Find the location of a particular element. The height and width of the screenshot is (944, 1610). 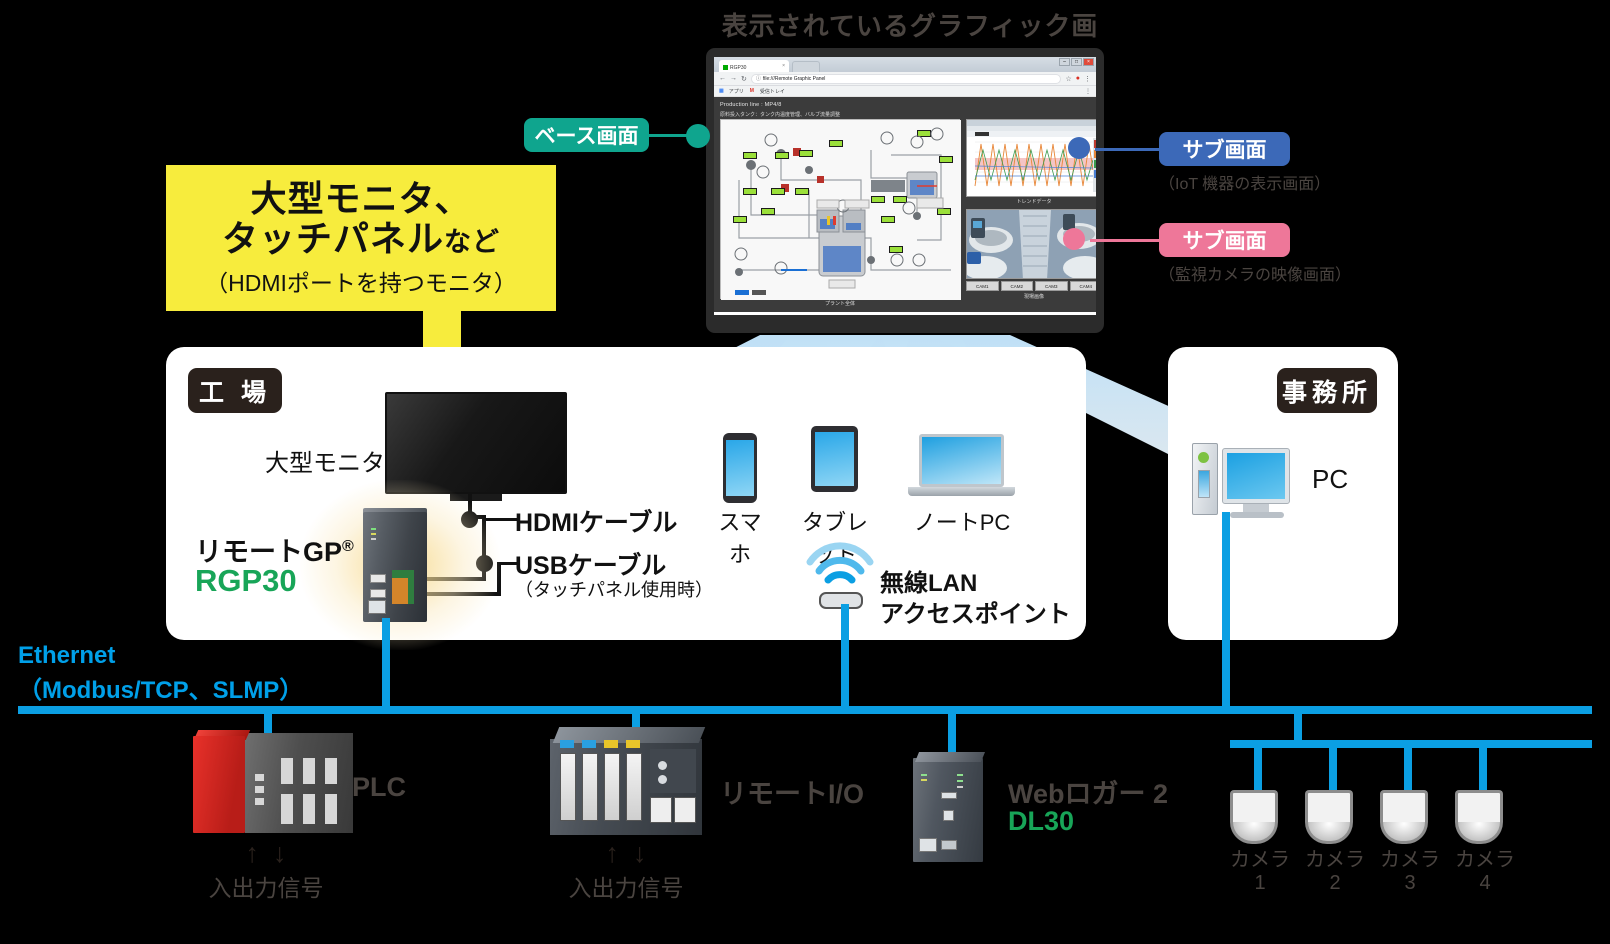

sub-screen-1-note: （IoT 機器の表示画面） is located at coordinates (1245, 184).